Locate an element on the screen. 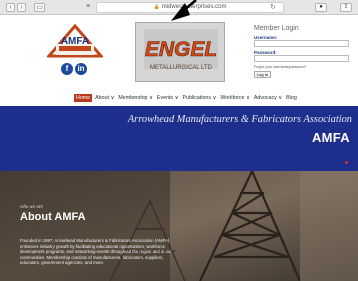 This screenshot has height=281, width=358. lock-icon: 🔒 is located at coordinates (156, 7).